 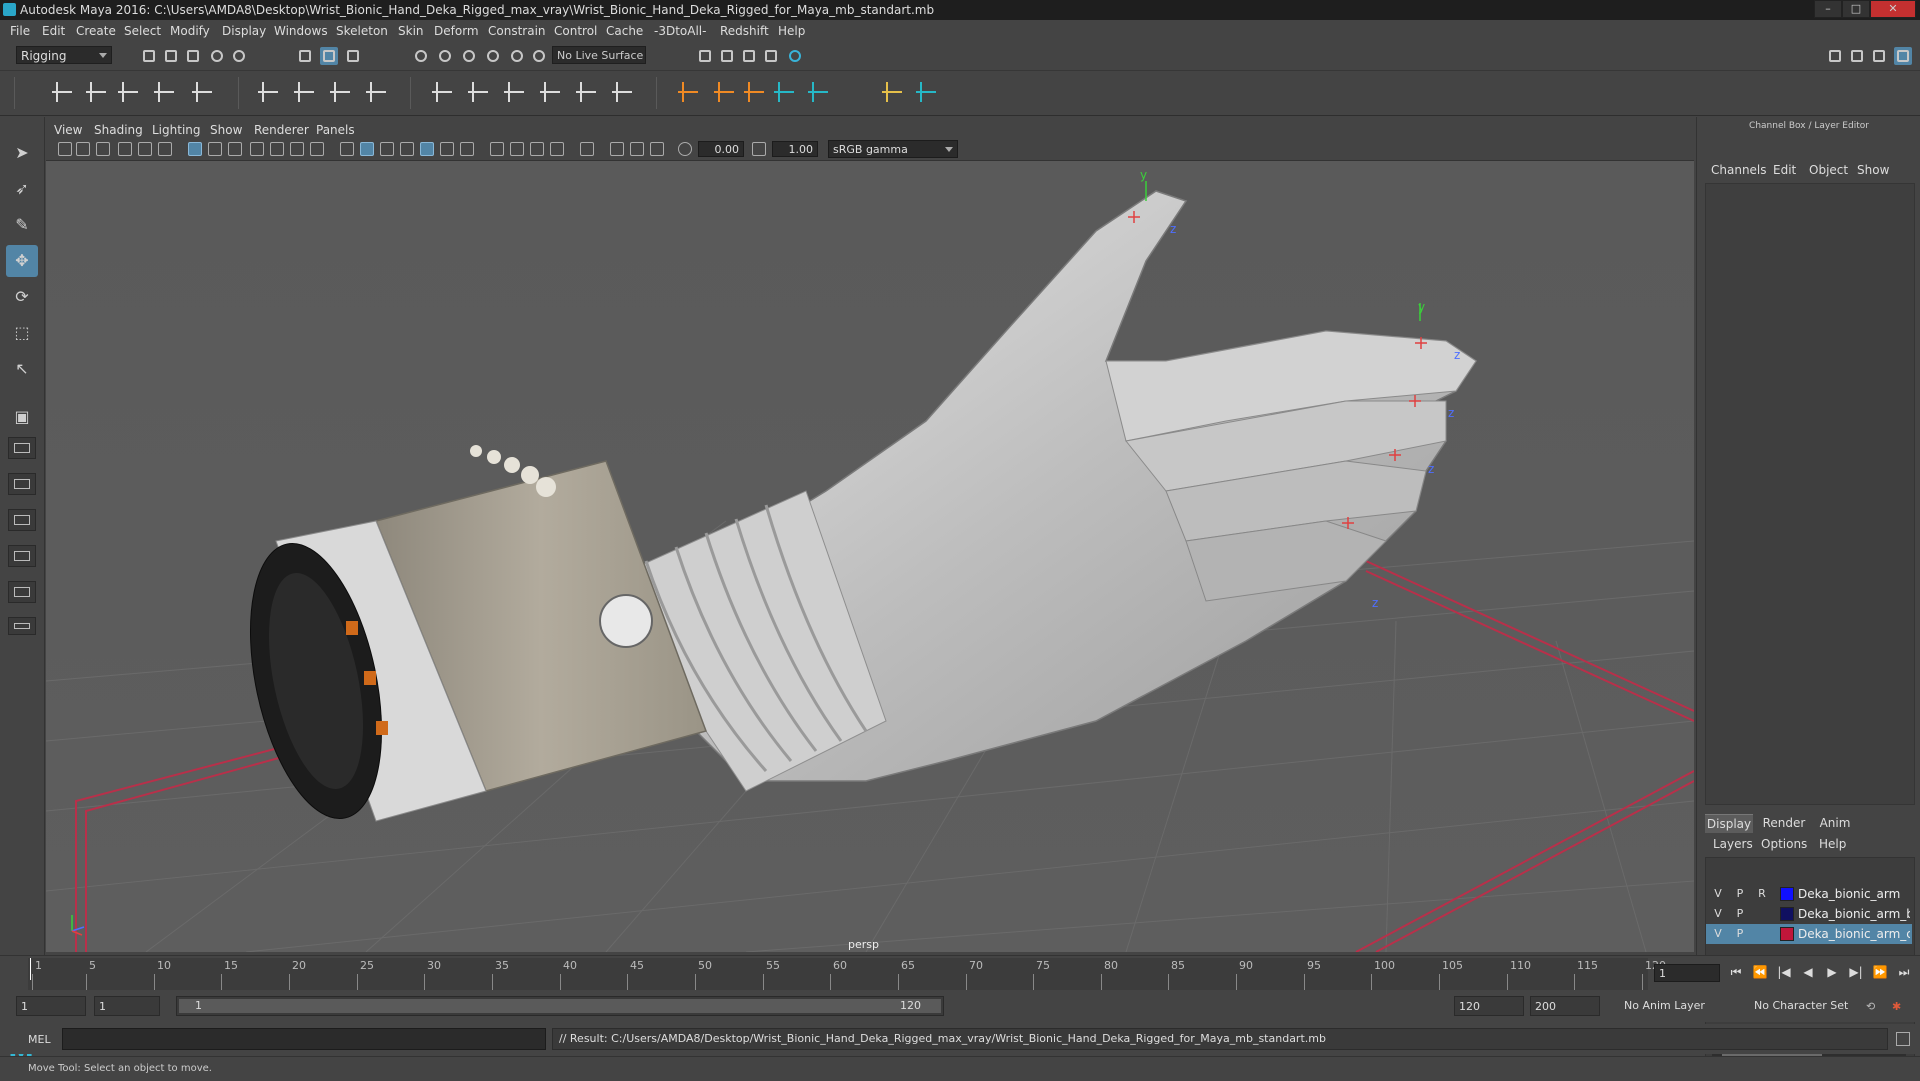 What do you see at coordinates (22, 556) in the screenshot?
I see `hypershade-persp-layout` at bounding box center [22, 556].